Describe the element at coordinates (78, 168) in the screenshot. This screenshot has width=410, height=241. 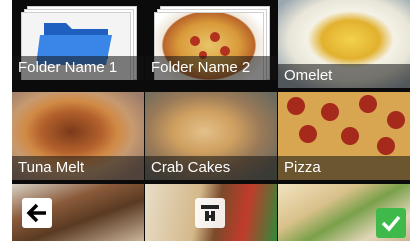
I see `tile-label: Tuna Melt` at that location.